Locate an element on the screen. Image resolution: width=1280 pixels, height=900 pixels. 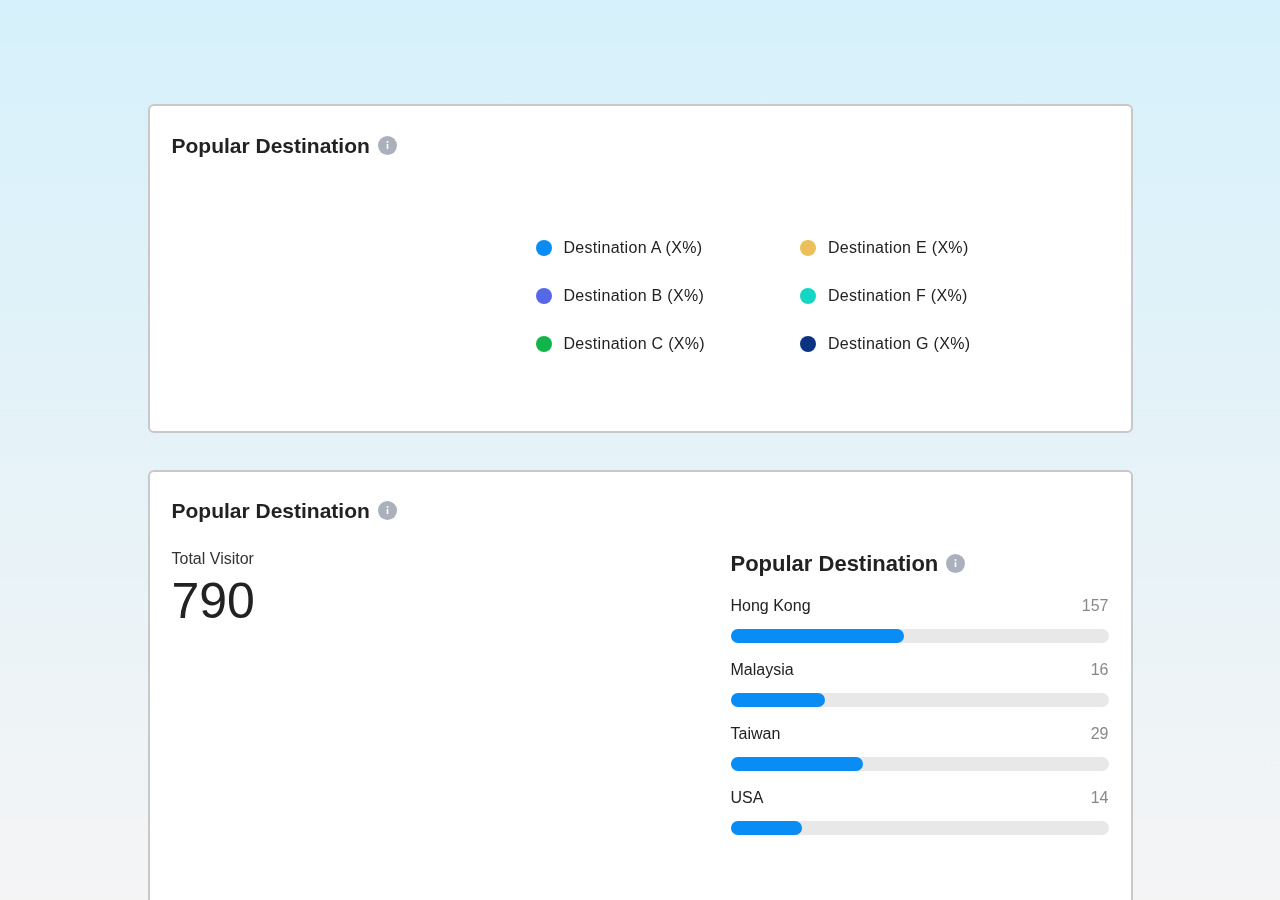
visitor-count: 29 is located at coordinates (1099, 733).